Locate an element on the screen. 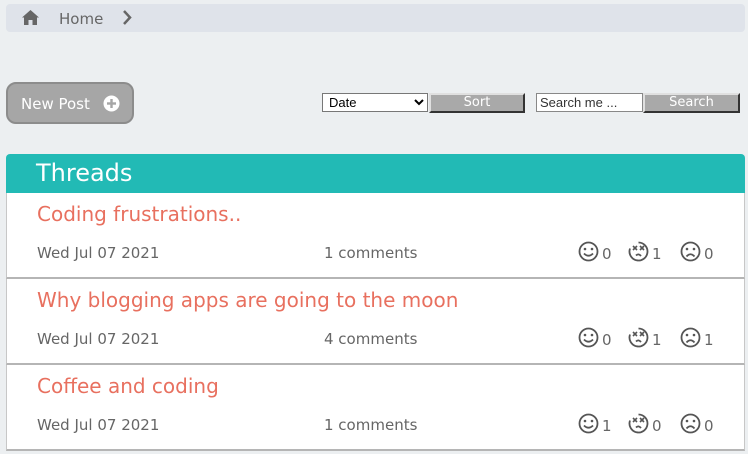 This screenshot has width=748, height=454. chevron-right-icon is located at coordinates (127, 17).